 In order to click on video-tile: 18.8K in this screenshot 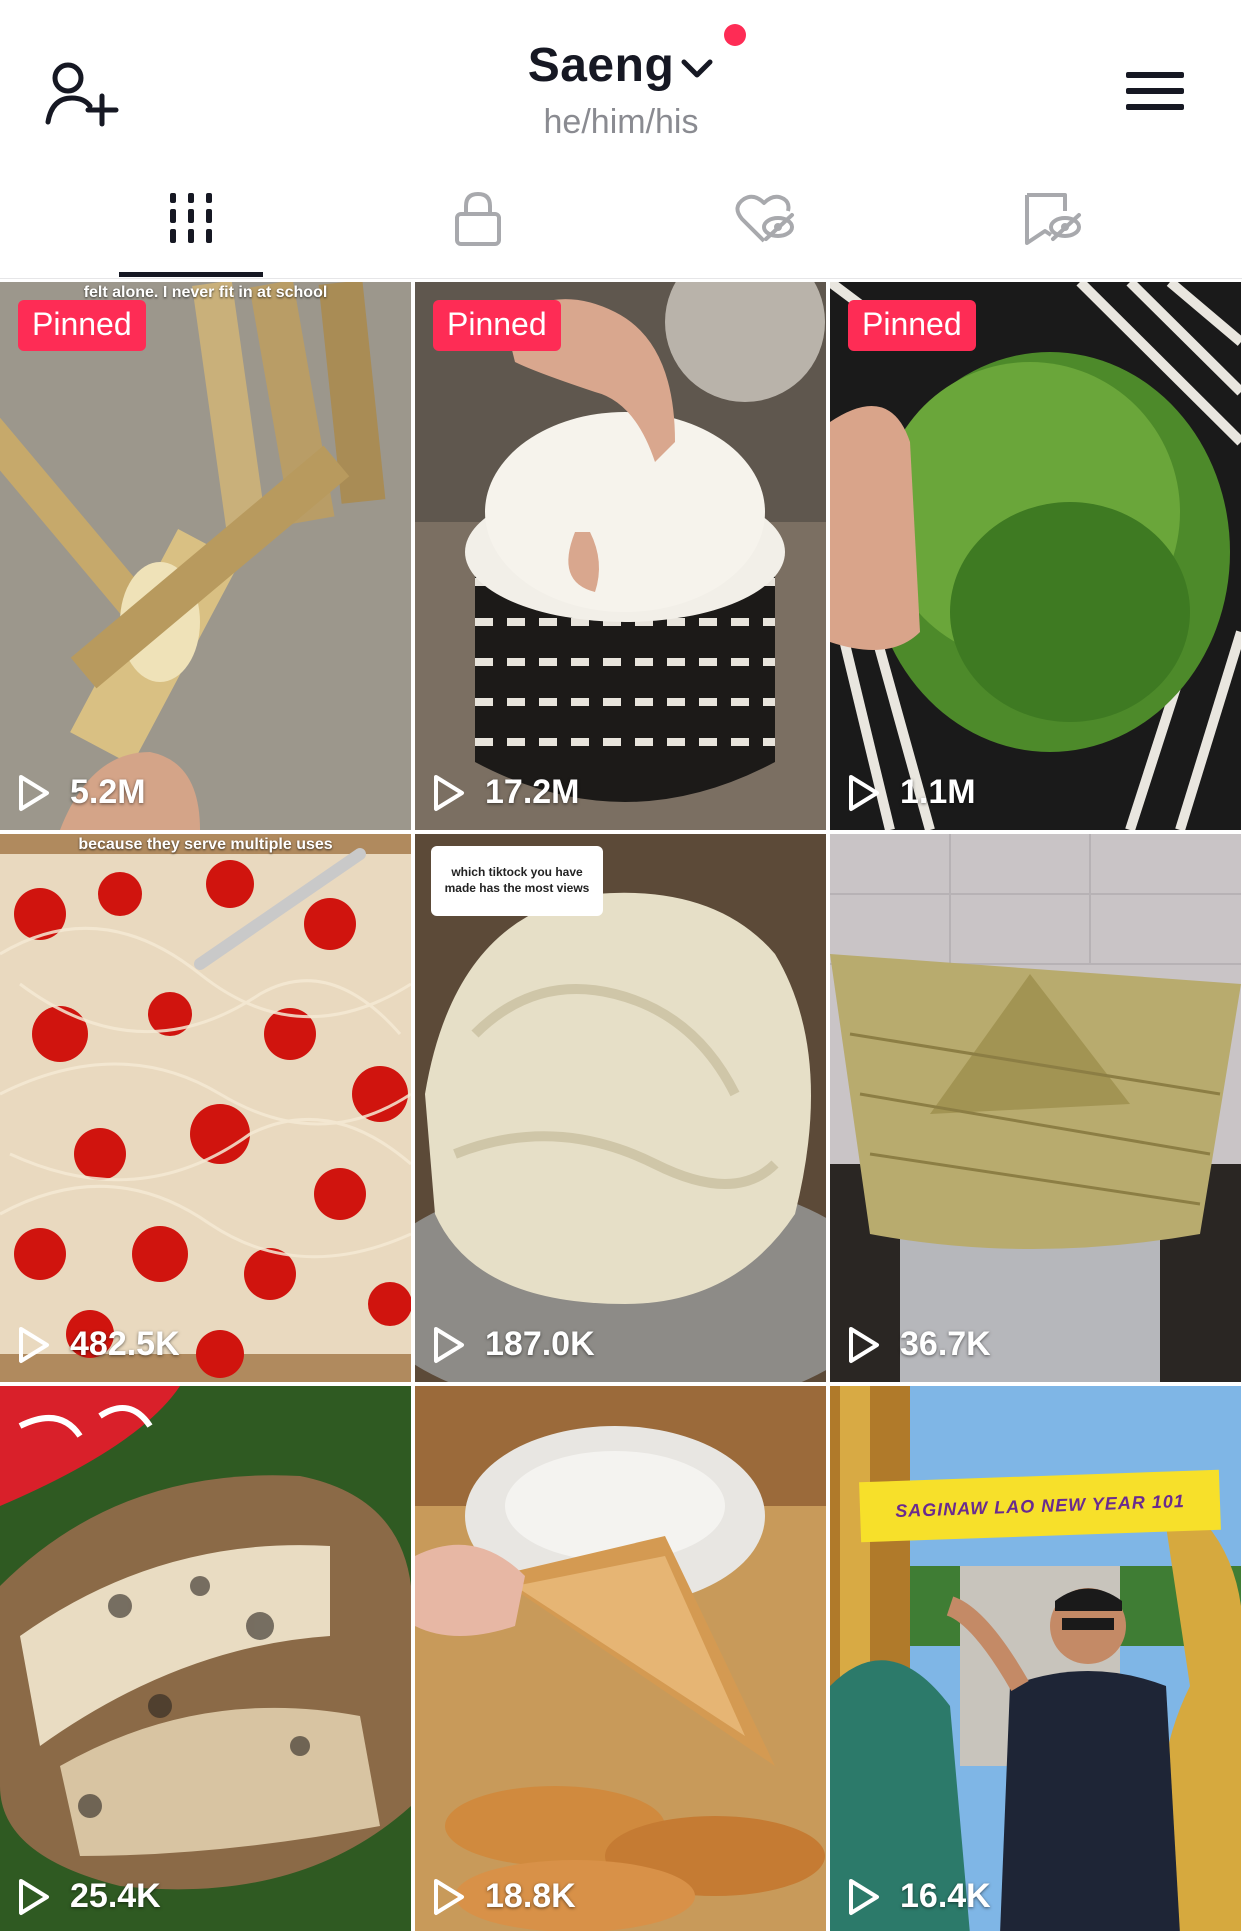, I will do `click(620, 1658)`.